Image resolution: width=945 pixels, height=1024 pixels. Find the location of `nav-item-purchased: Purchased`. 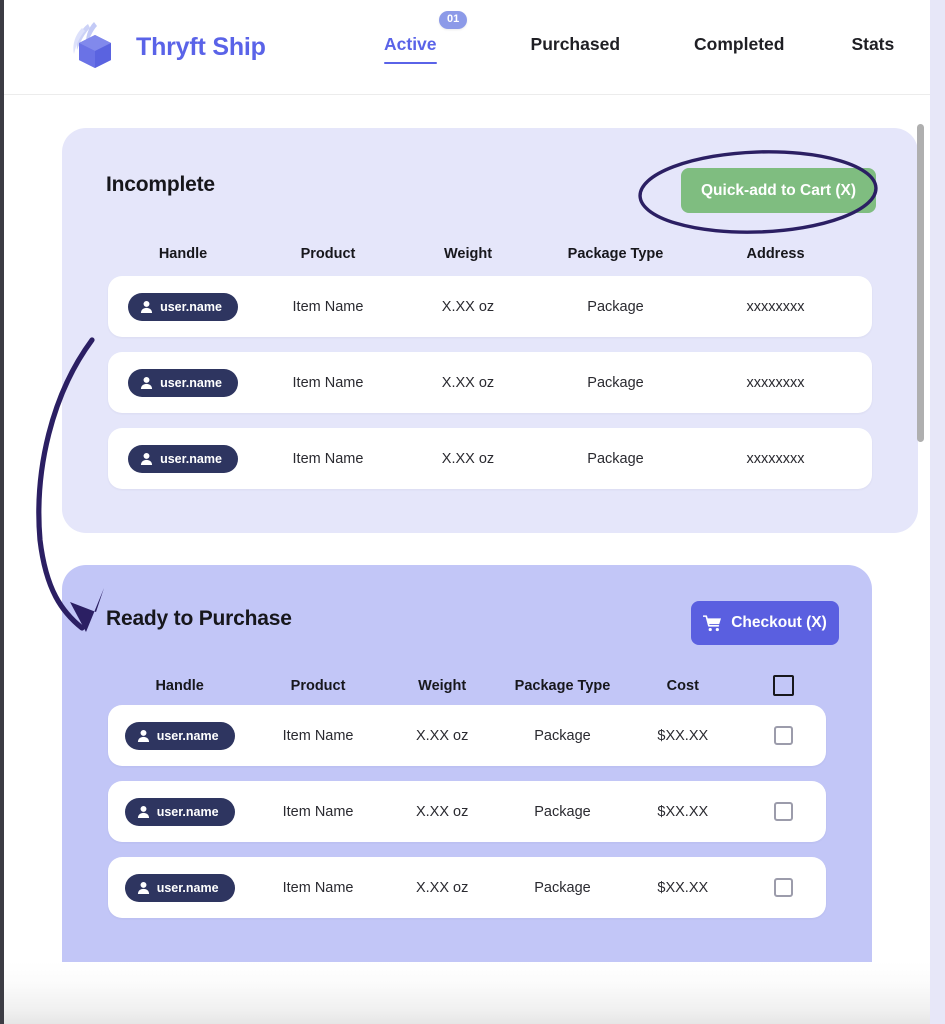

nav-item-purchased: Purchased is located at coordinates (575, 44).